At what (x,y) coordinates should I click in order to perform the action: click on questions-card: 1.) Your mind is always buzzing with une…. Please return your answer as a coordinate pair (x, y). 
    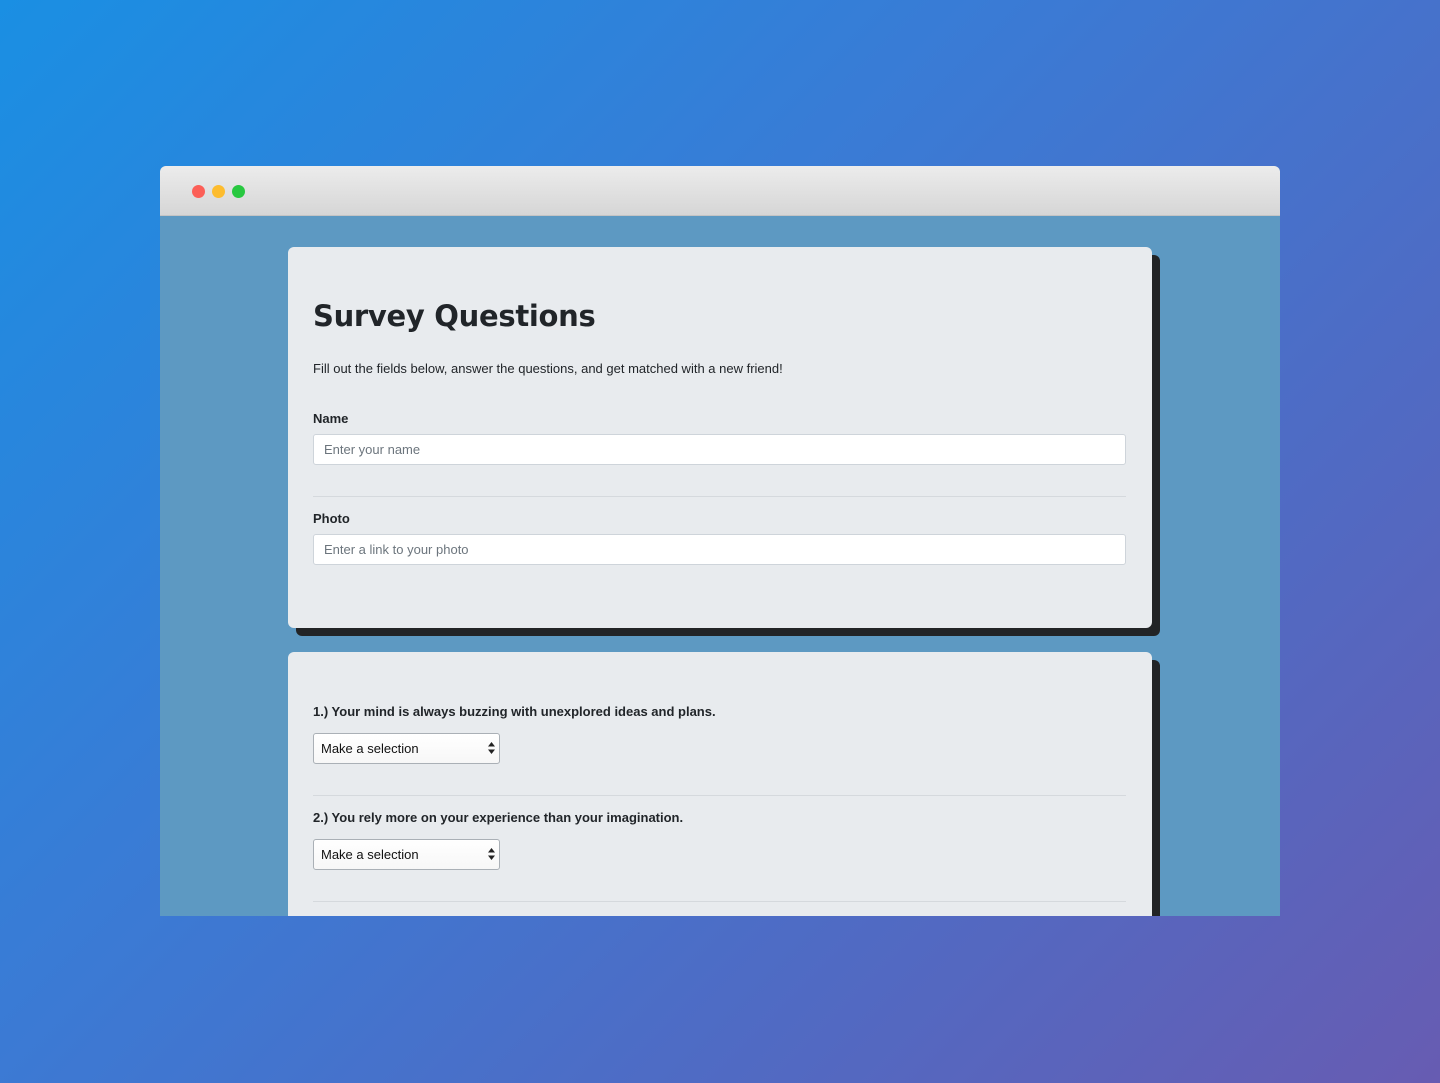
    Looking at the image, I should click on (720, 784).